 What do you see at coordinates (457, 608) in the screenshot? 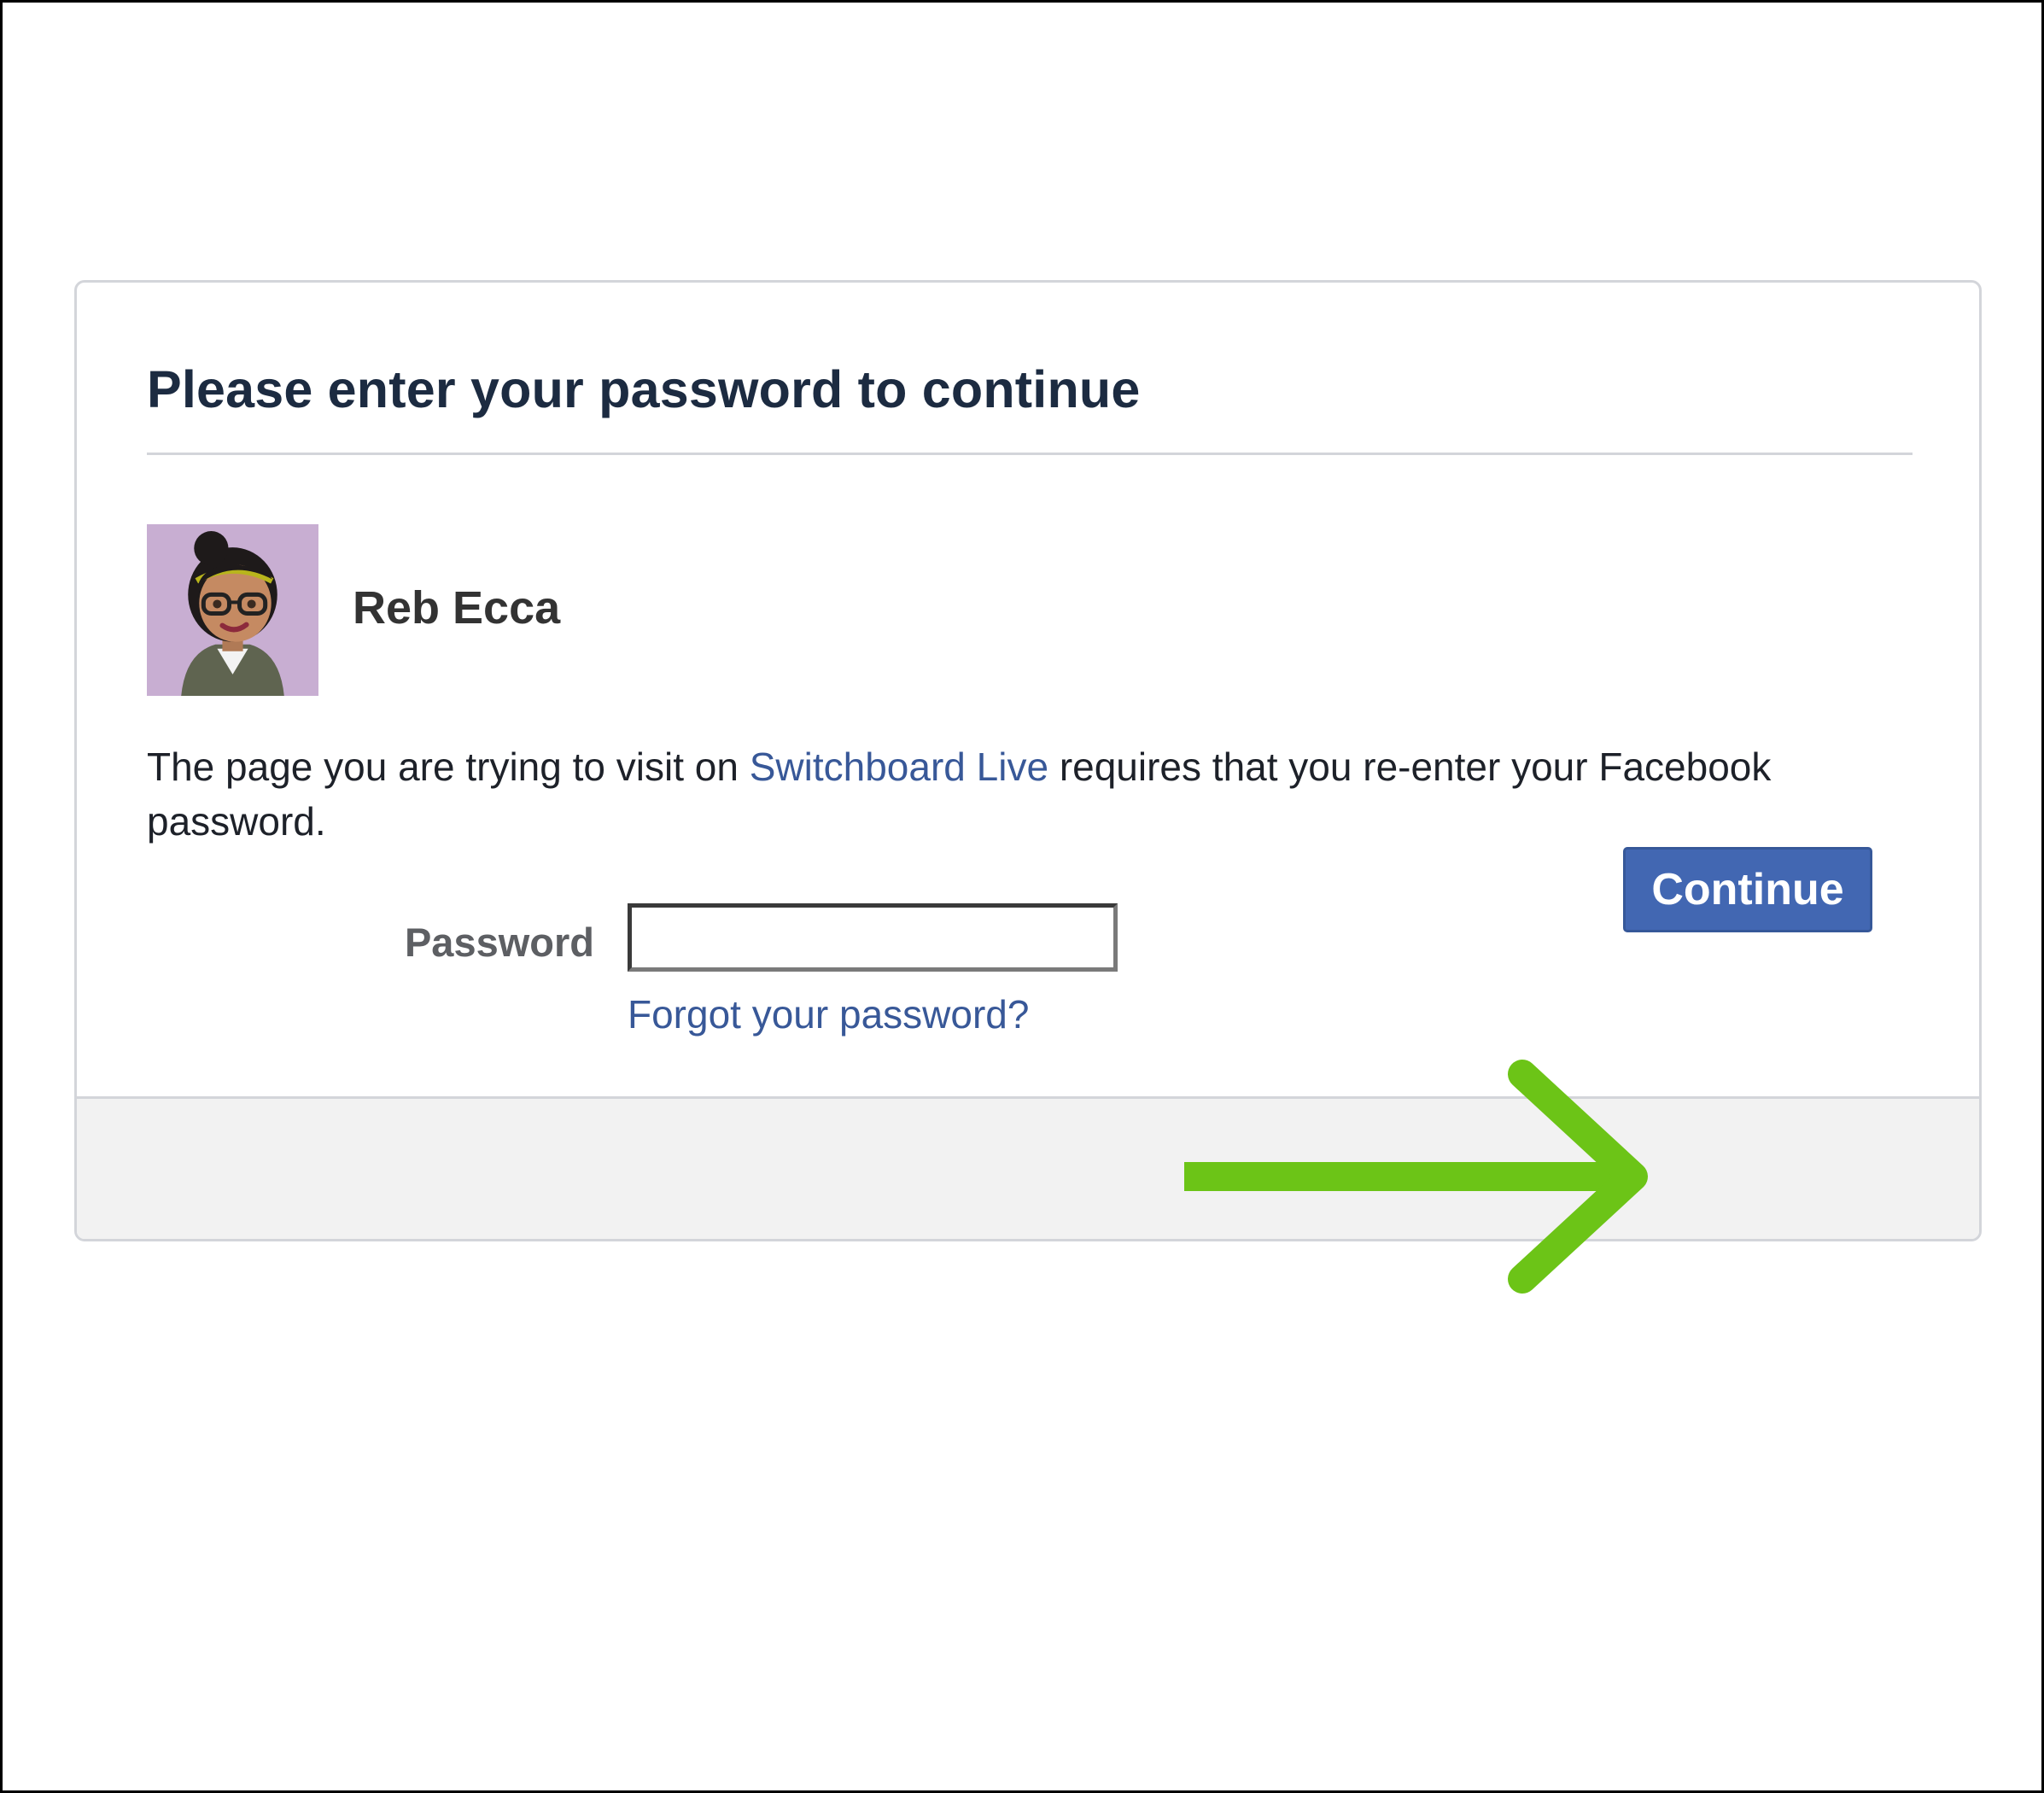
I see `user-name: Reb Ecca` at bounding box center [457, 608].